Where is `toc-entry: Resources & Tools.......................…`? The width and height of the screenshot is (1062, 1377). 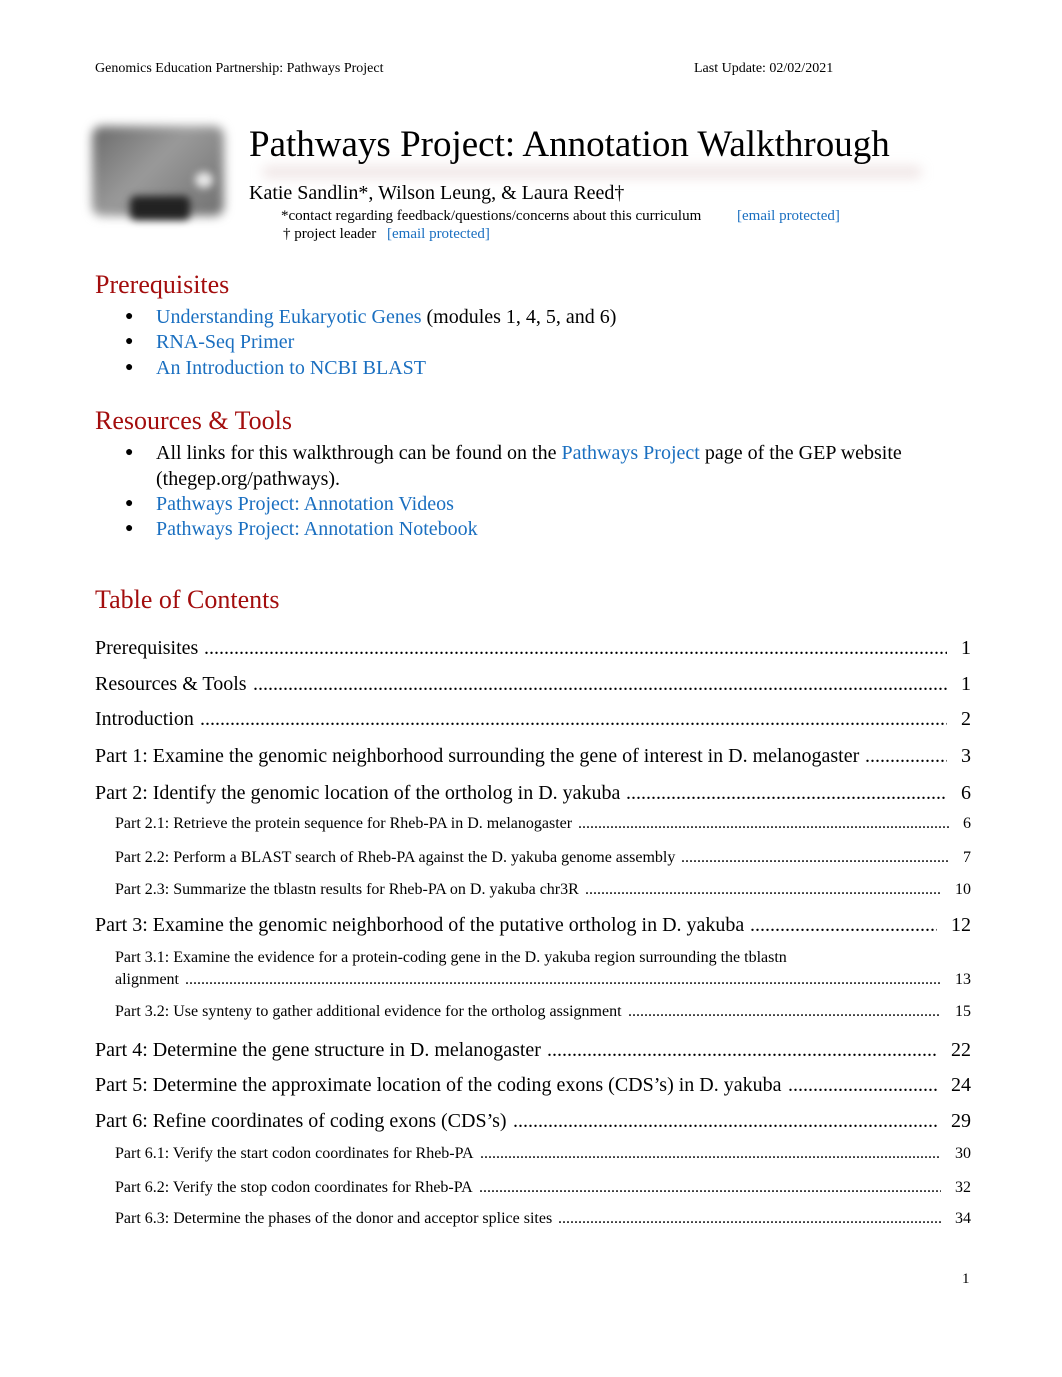
toc-entry: Resources & Tools.......................… is located at coordinates (533, 686).